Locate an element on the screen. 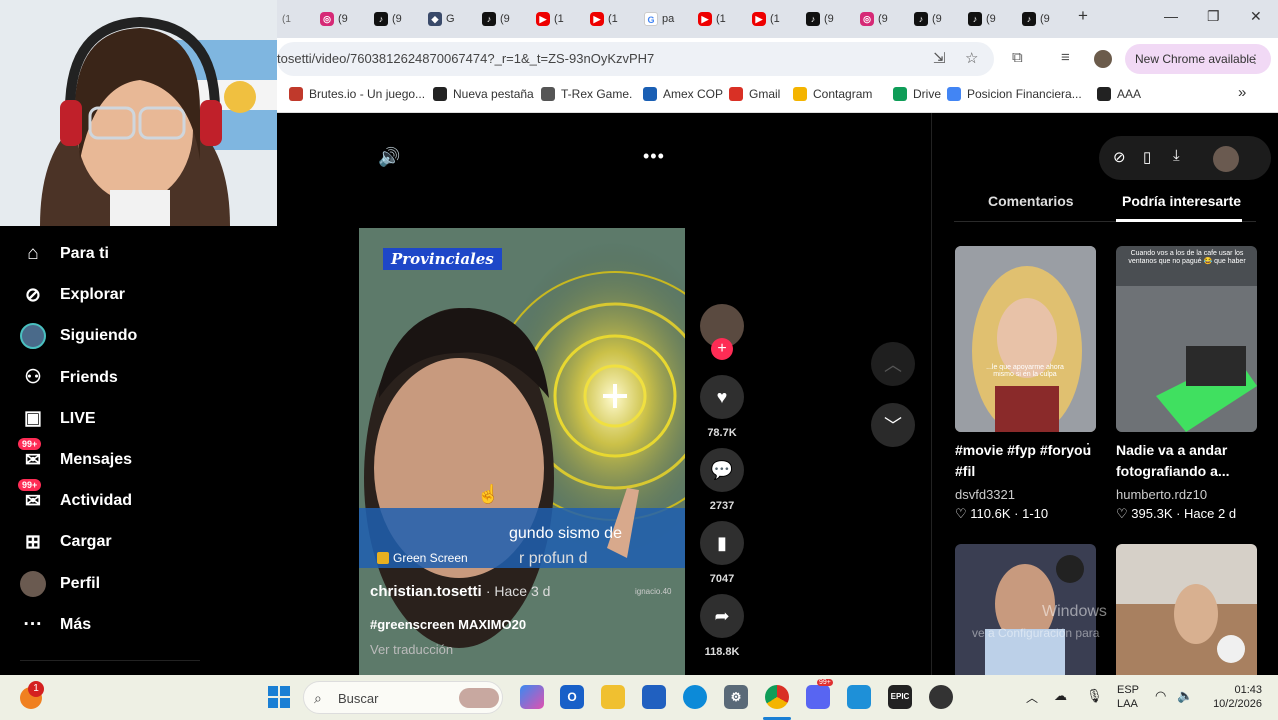  media-control-icon: ≡ is located at coordinates (1065, 57).